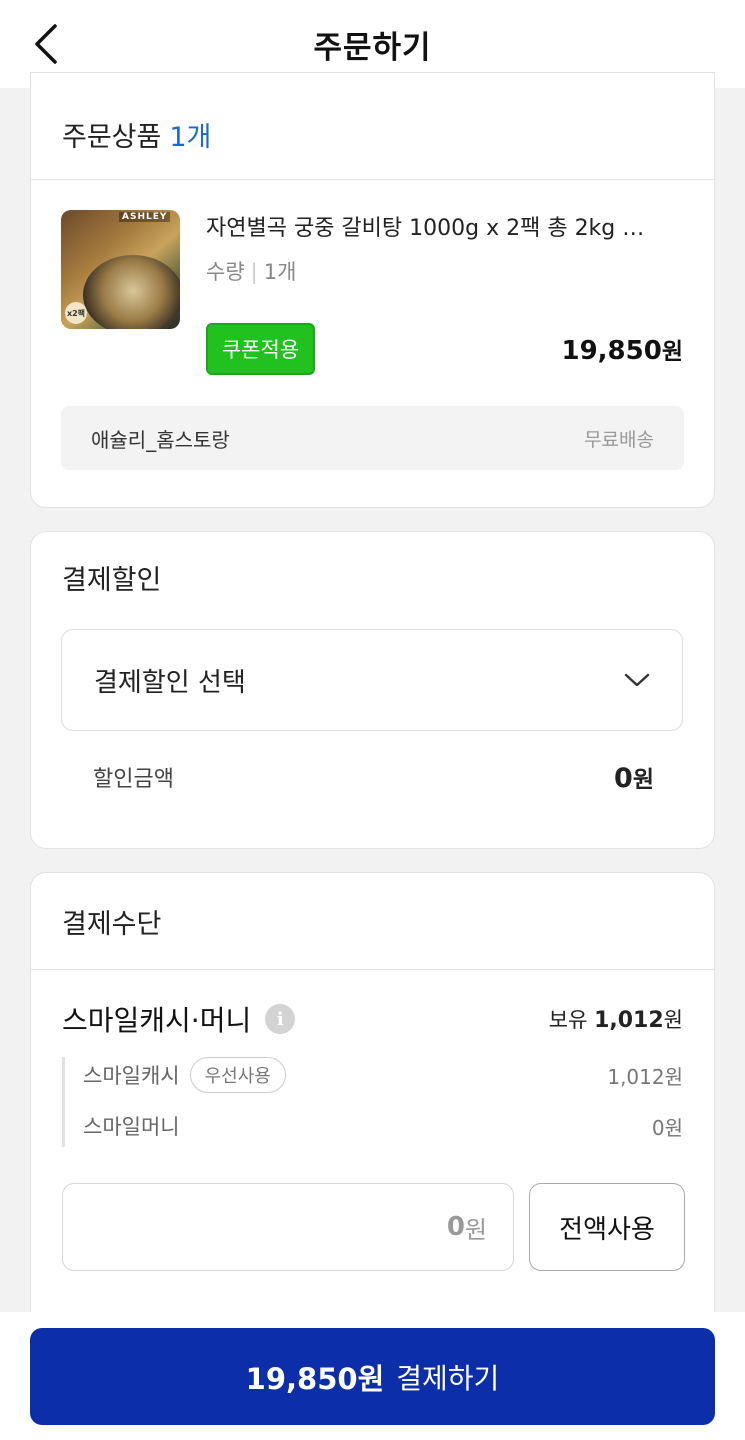 This screenshot has height=1440, width=745. What do you see at coordinates (637, 680) in the screenshot?
I see `chevron-down-icon` at bounding box center [637, 680].